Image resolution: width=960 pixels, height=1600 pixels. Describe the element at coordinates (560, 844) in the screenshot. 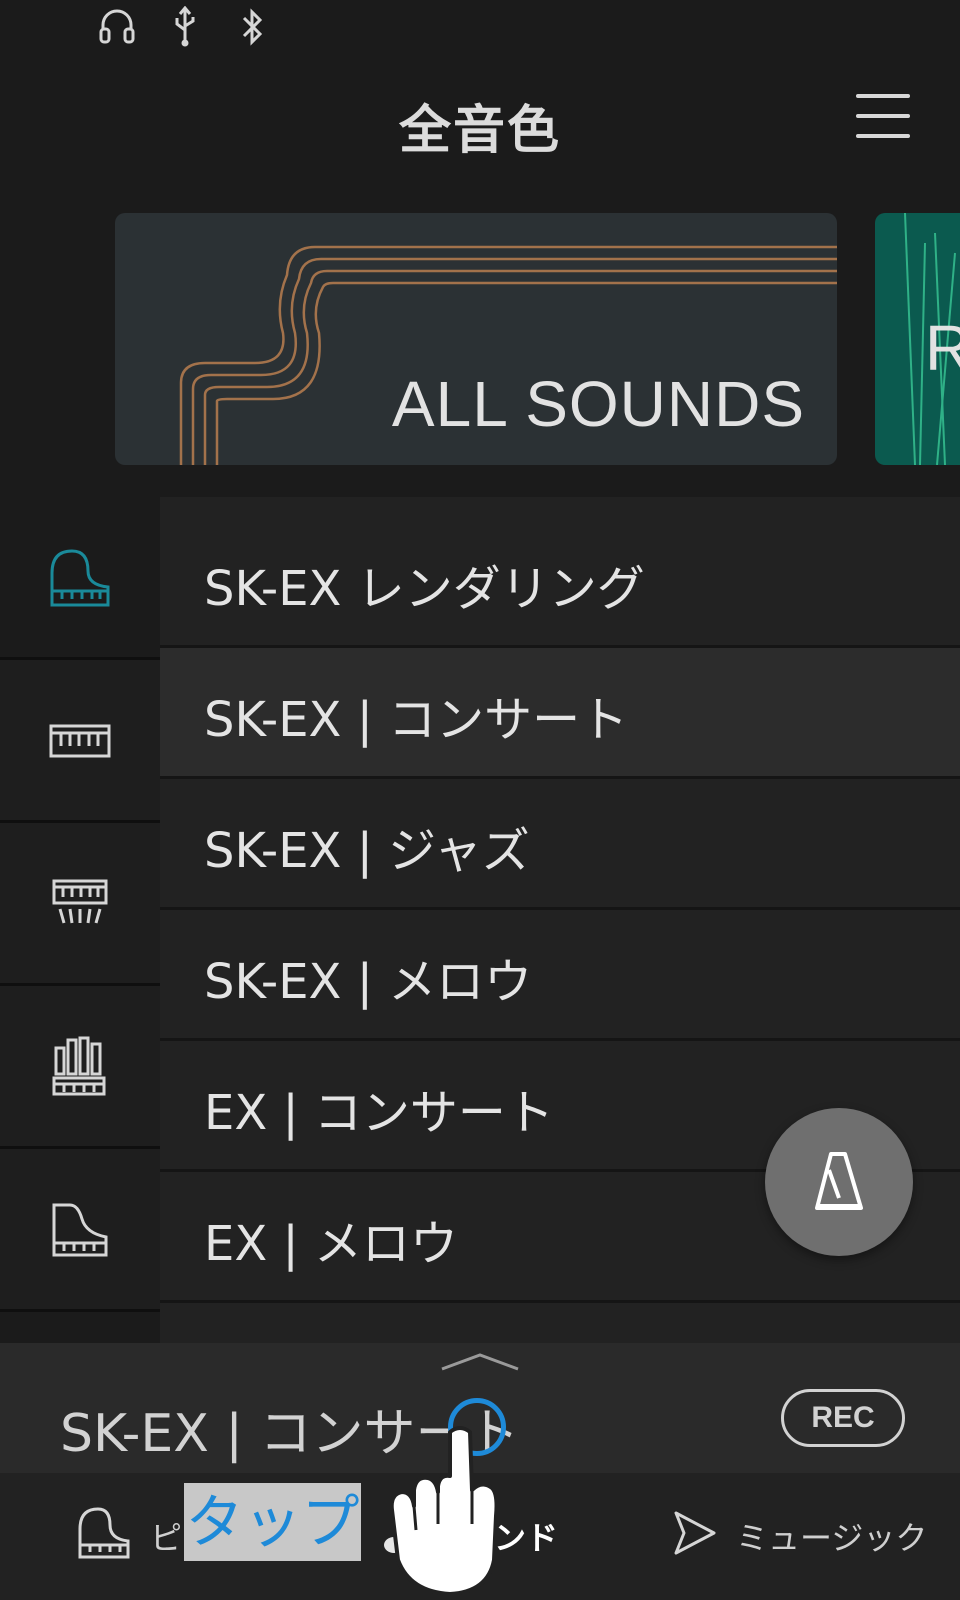

I see `sound-list-item: SK-EX | ジャズ` at that location.